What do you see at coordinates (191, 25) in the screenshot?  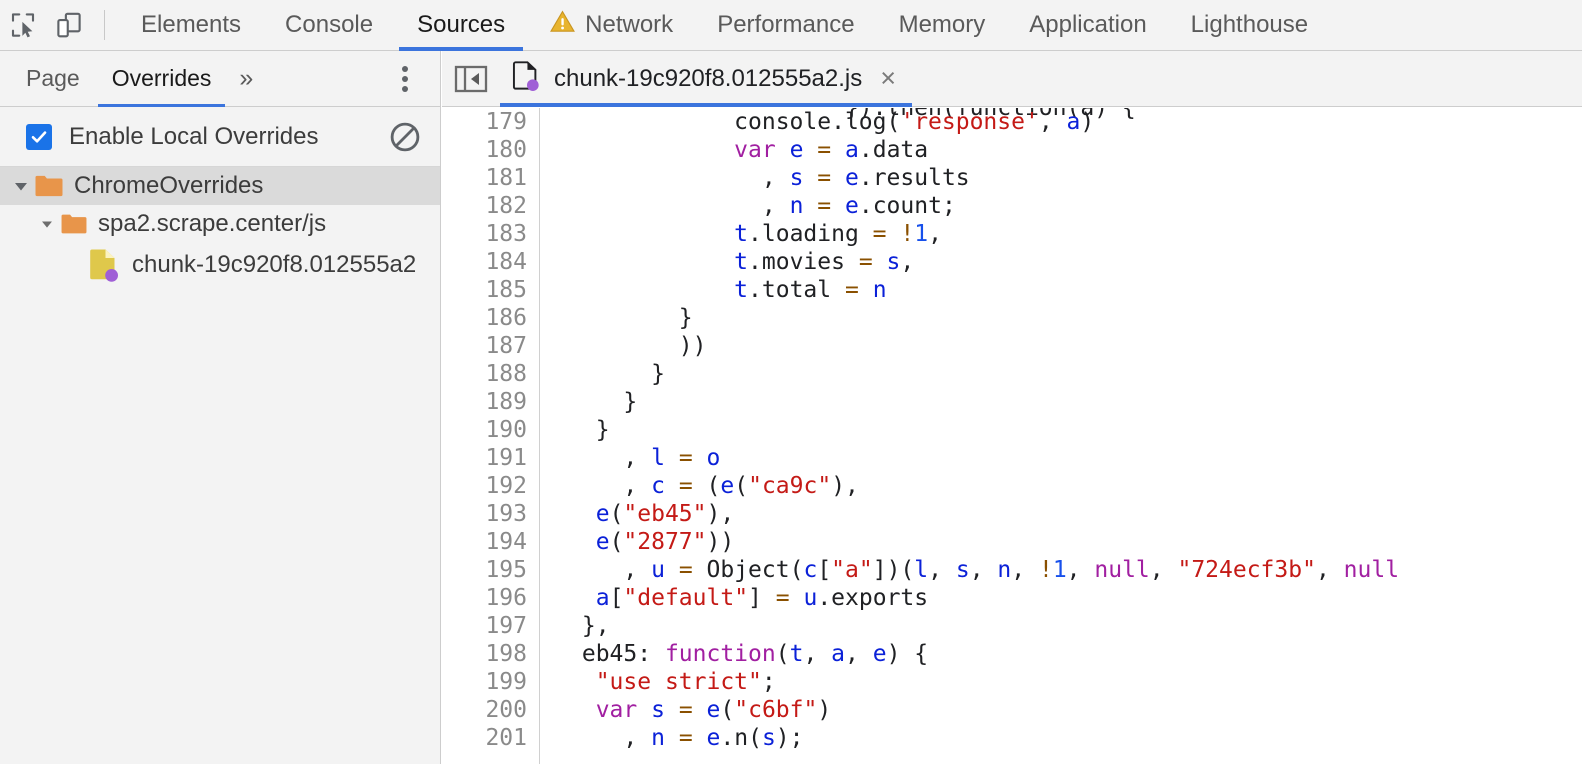 I see `tab-elements: Elements` at bounding box center [191, 25].